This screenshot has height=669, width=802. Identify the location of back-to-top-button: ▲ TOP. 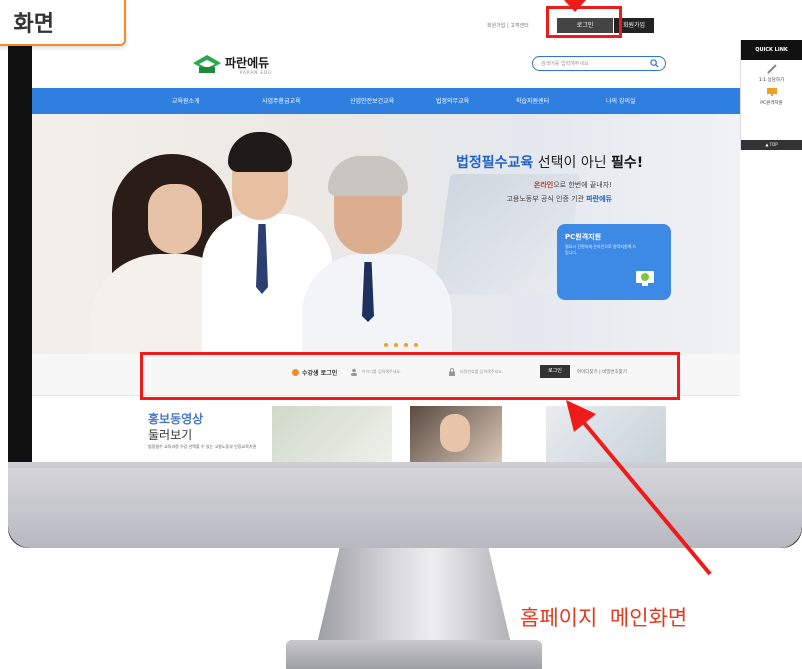
(771, 145).